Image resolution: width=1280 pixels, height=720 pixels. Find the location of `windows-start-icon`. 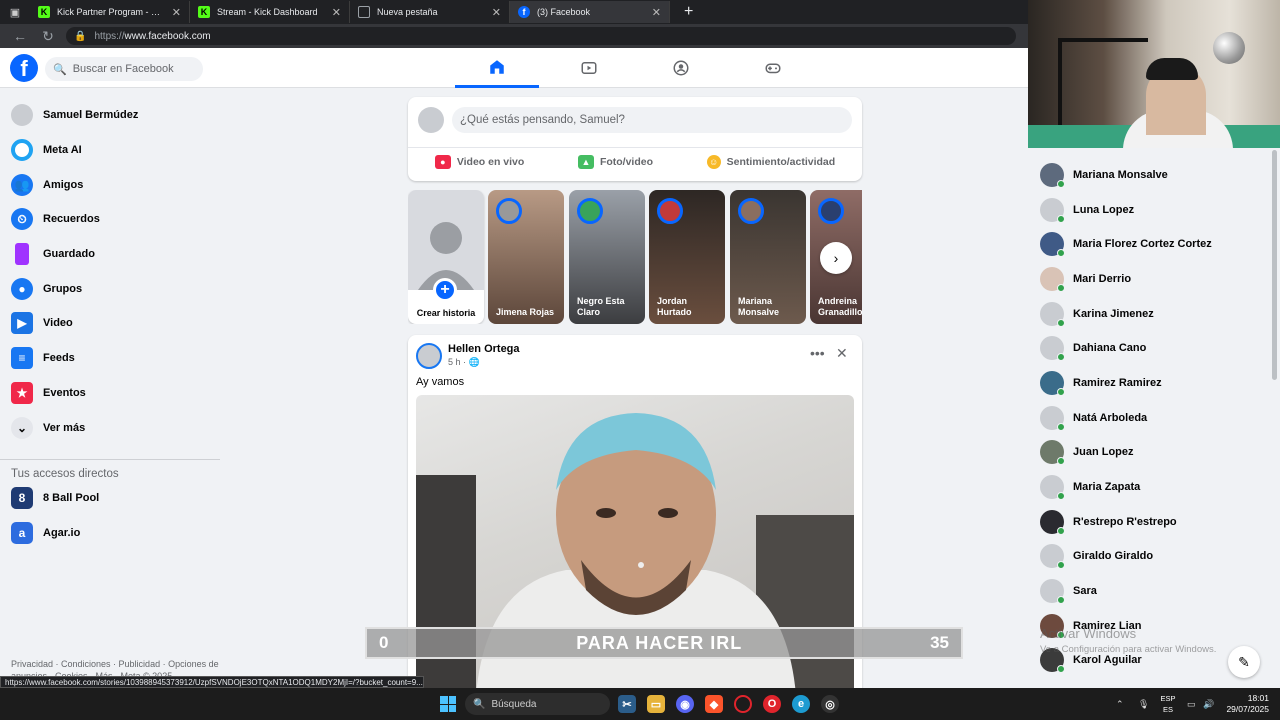

windows-start-icon is located at coordinates (448, 704).